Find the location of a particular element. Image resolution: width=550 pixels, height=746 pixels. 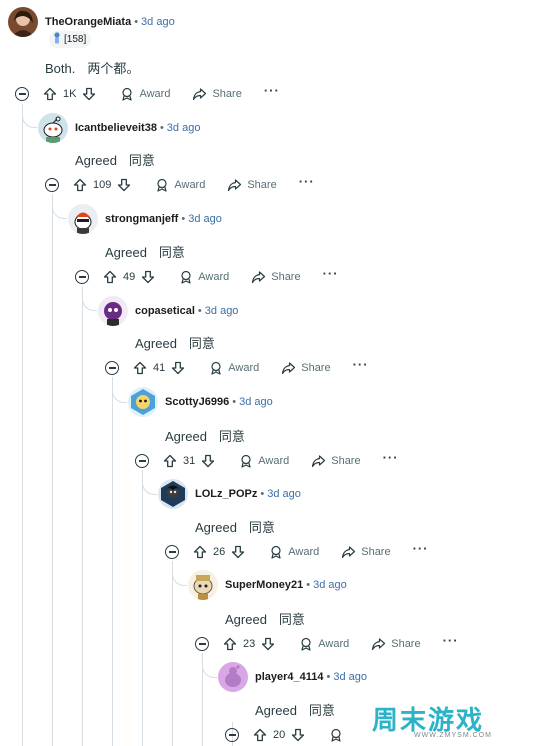

award-label: Award is located at coordinates (155, 94).